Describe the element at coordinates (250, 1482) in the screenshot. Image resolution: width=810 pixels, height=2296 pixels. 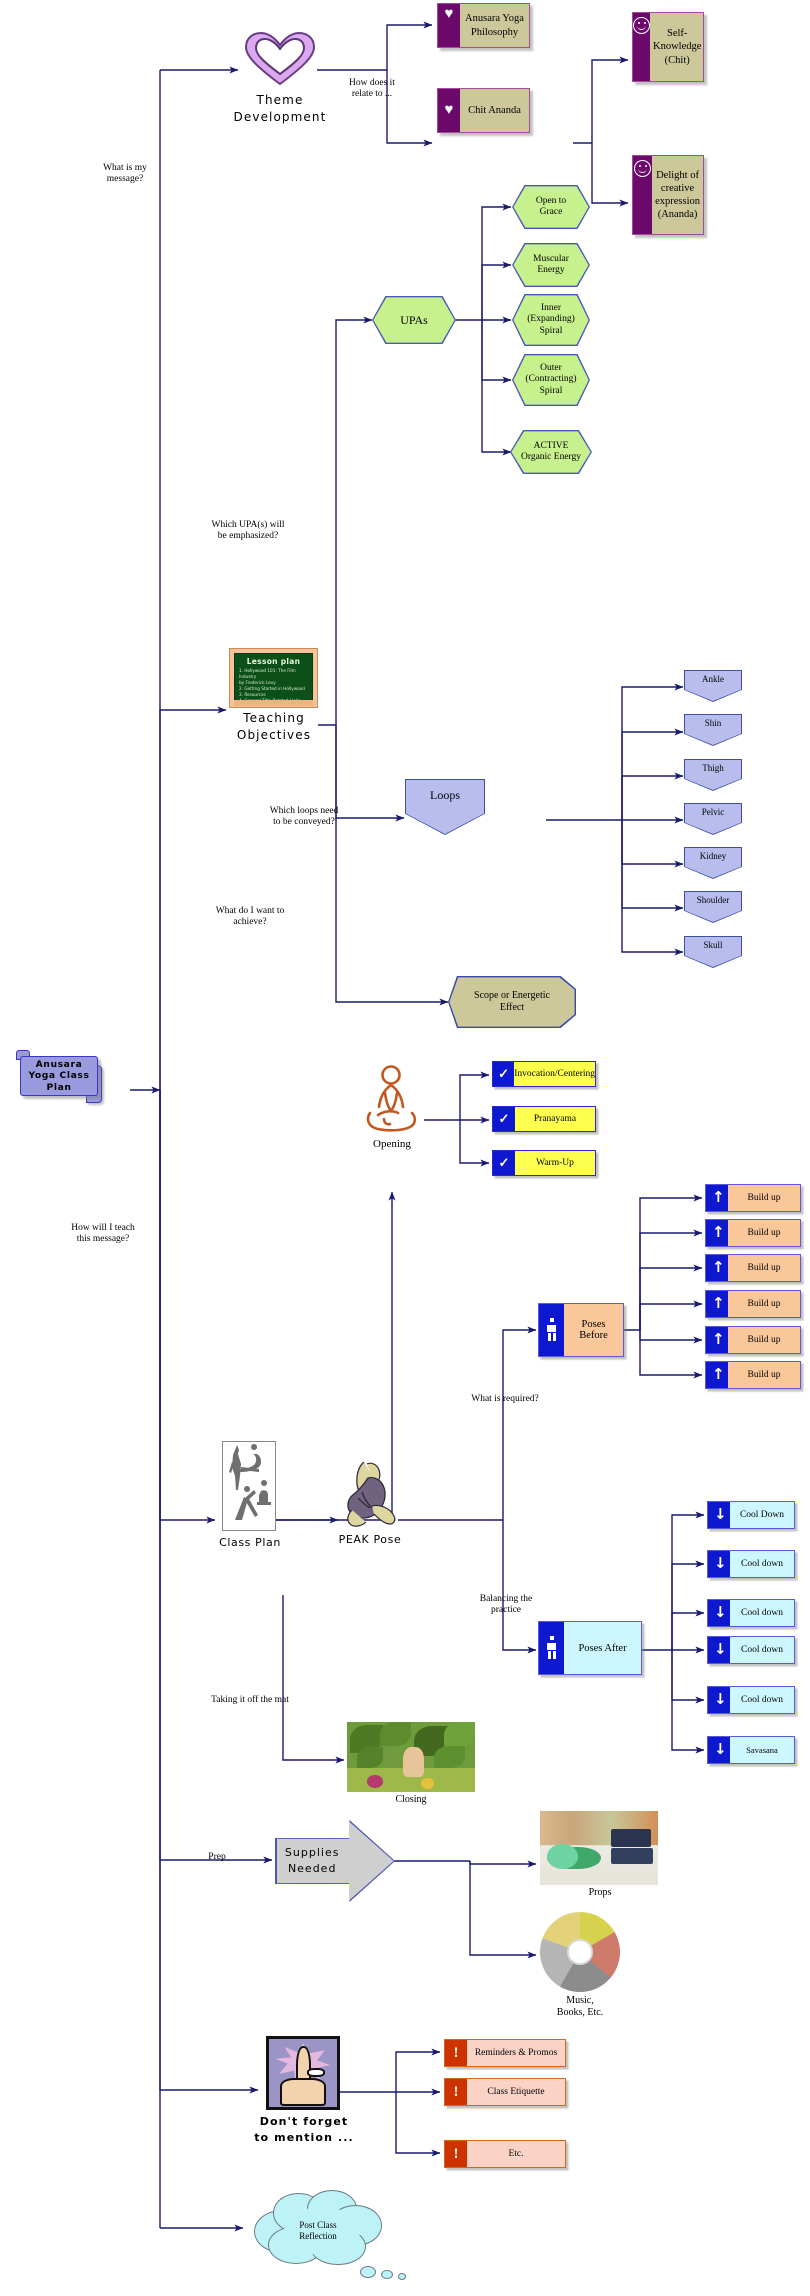
I see `yoga-poses-thumbnail-icon` at that location.